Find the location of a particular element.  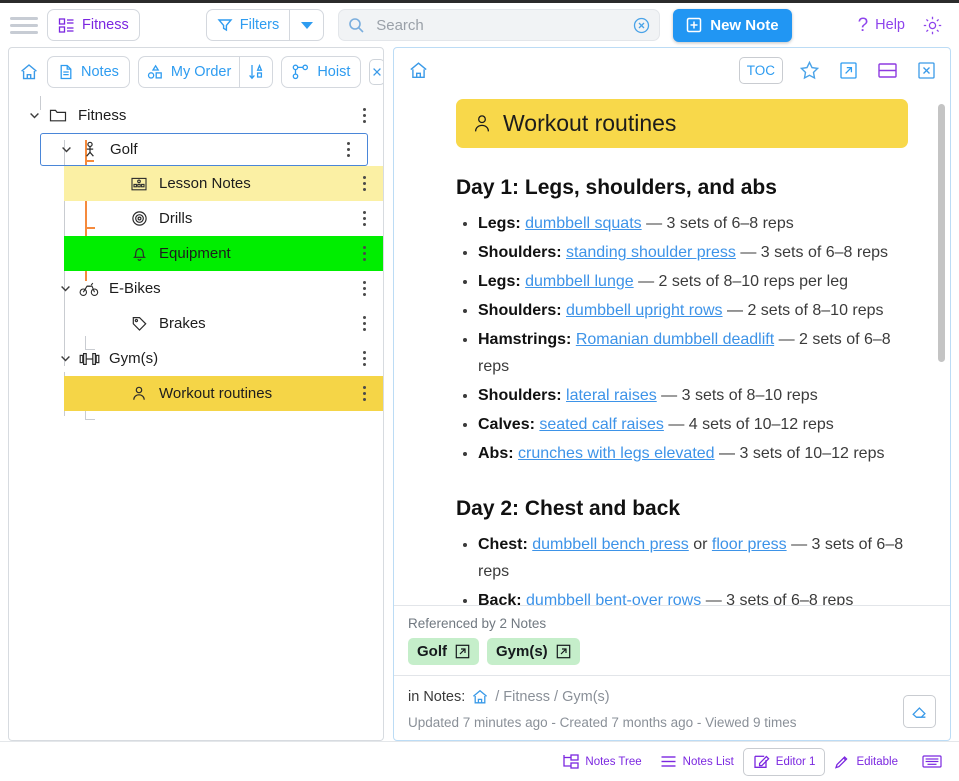

sidebar-item-golf: Golf is located at coordinates (204, 149).